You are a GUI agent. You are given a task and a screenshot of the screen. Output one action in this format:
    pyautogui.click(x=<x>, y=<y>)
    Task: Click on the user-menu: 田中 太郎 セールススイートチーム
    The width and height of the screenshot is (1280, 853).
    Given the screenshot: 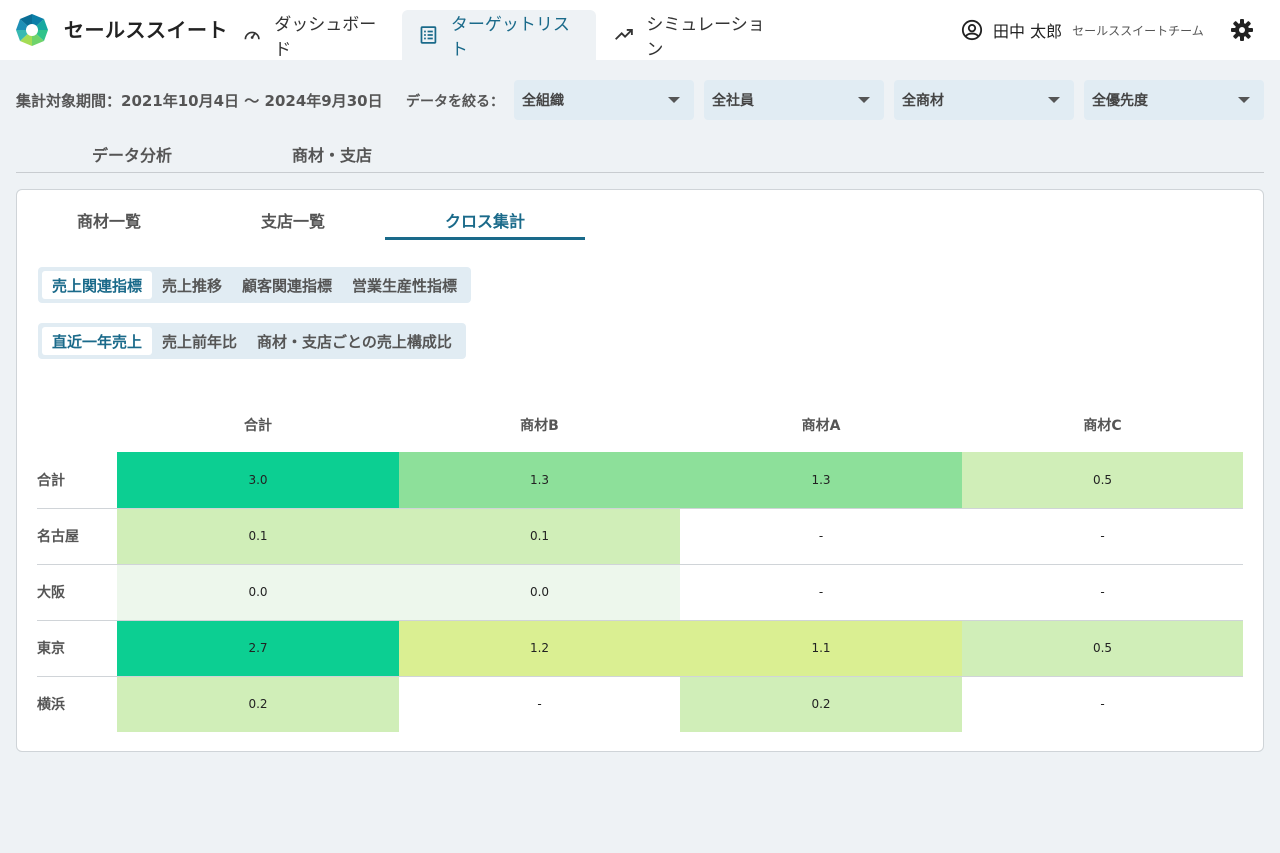 What is the action you would take?
    pyautogui.click(x=1082, y=30)
    